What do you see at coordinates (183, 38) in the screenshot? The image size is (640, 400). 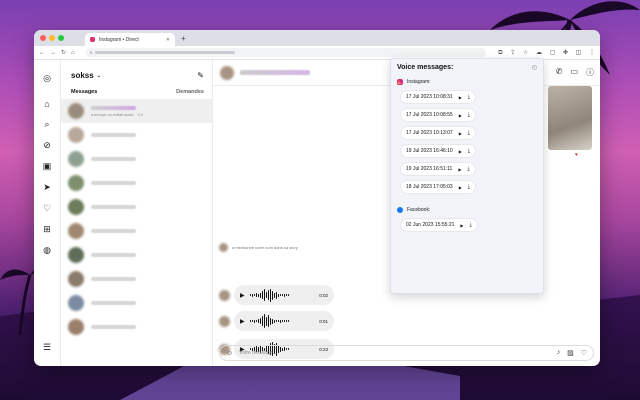 I see `new-tab-button: +` at bounding box center [183, 38].